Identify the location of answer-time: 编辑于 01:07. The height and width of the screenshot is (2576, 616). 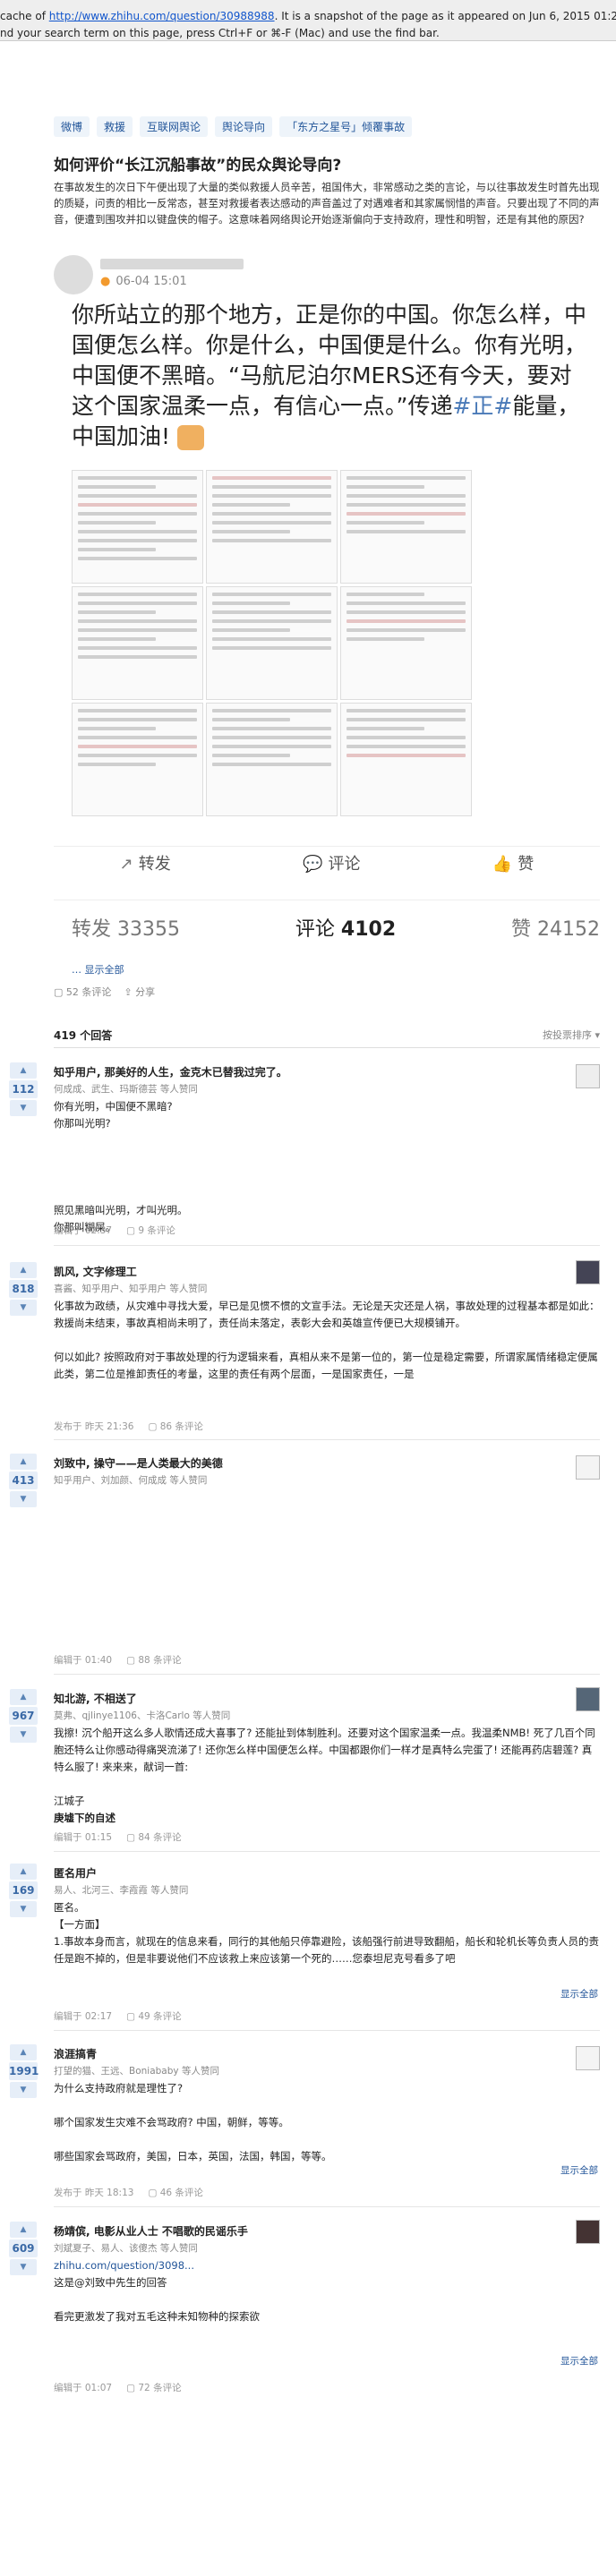
(83, 2387).